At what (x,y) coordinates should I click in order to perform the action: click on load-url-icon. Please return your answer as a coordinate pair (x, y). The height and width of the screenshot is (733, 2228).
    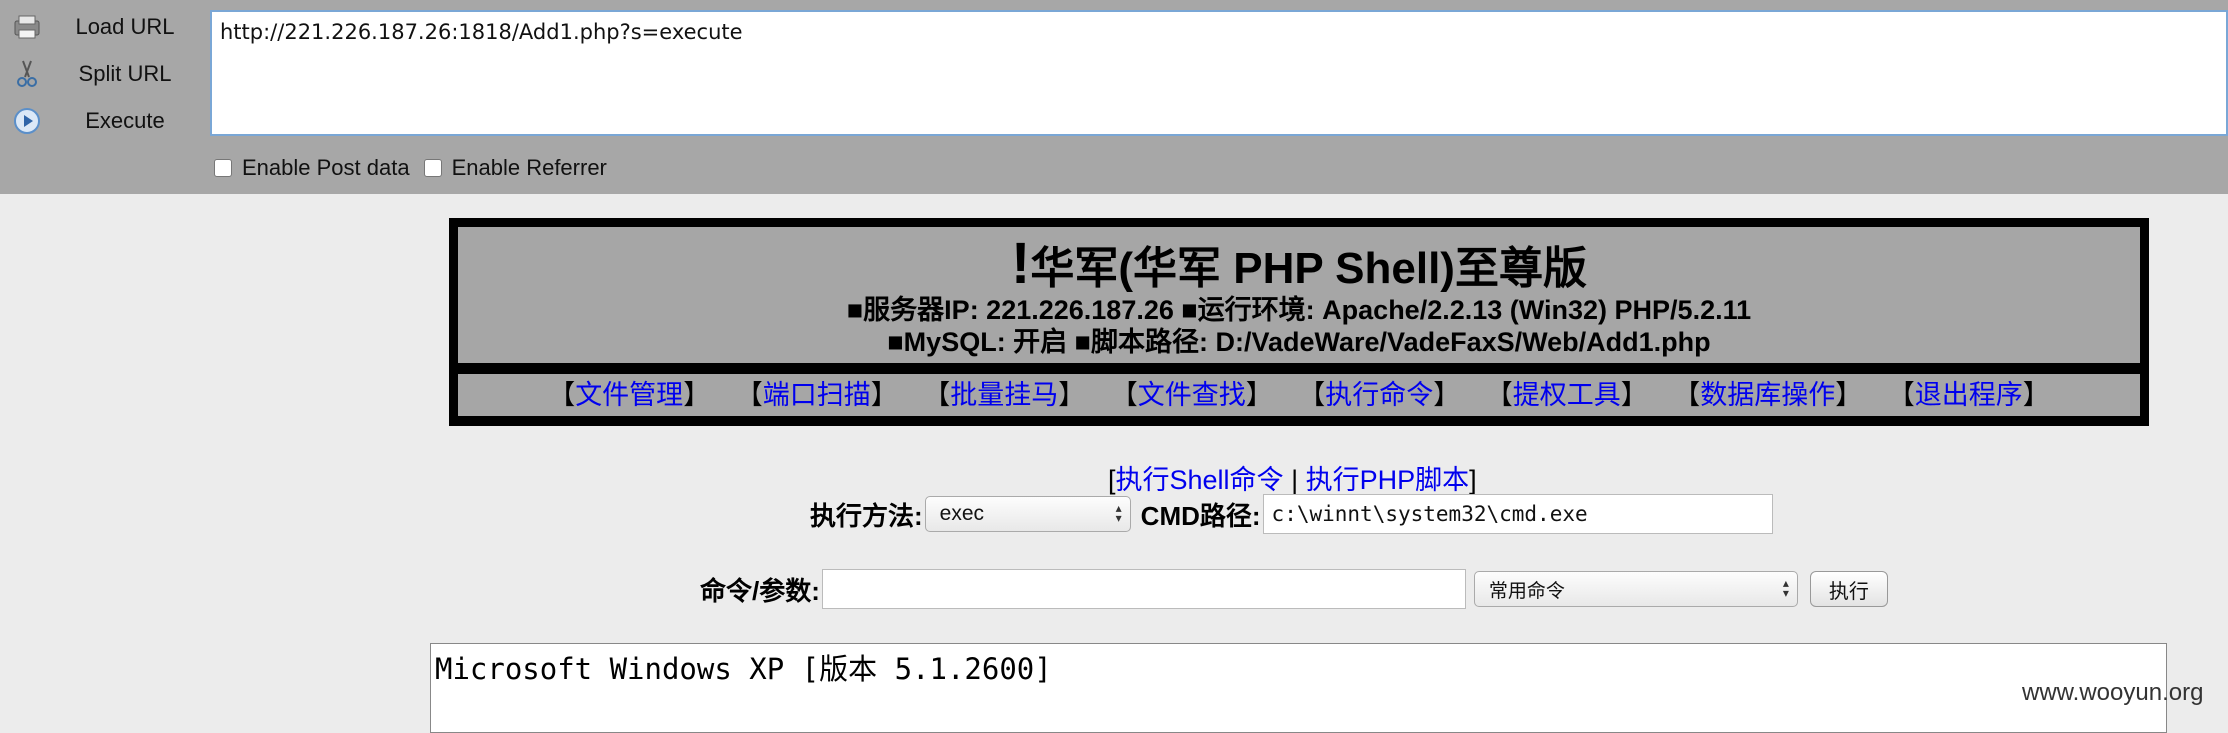
    Looking at the image, I should click on (27, 27).